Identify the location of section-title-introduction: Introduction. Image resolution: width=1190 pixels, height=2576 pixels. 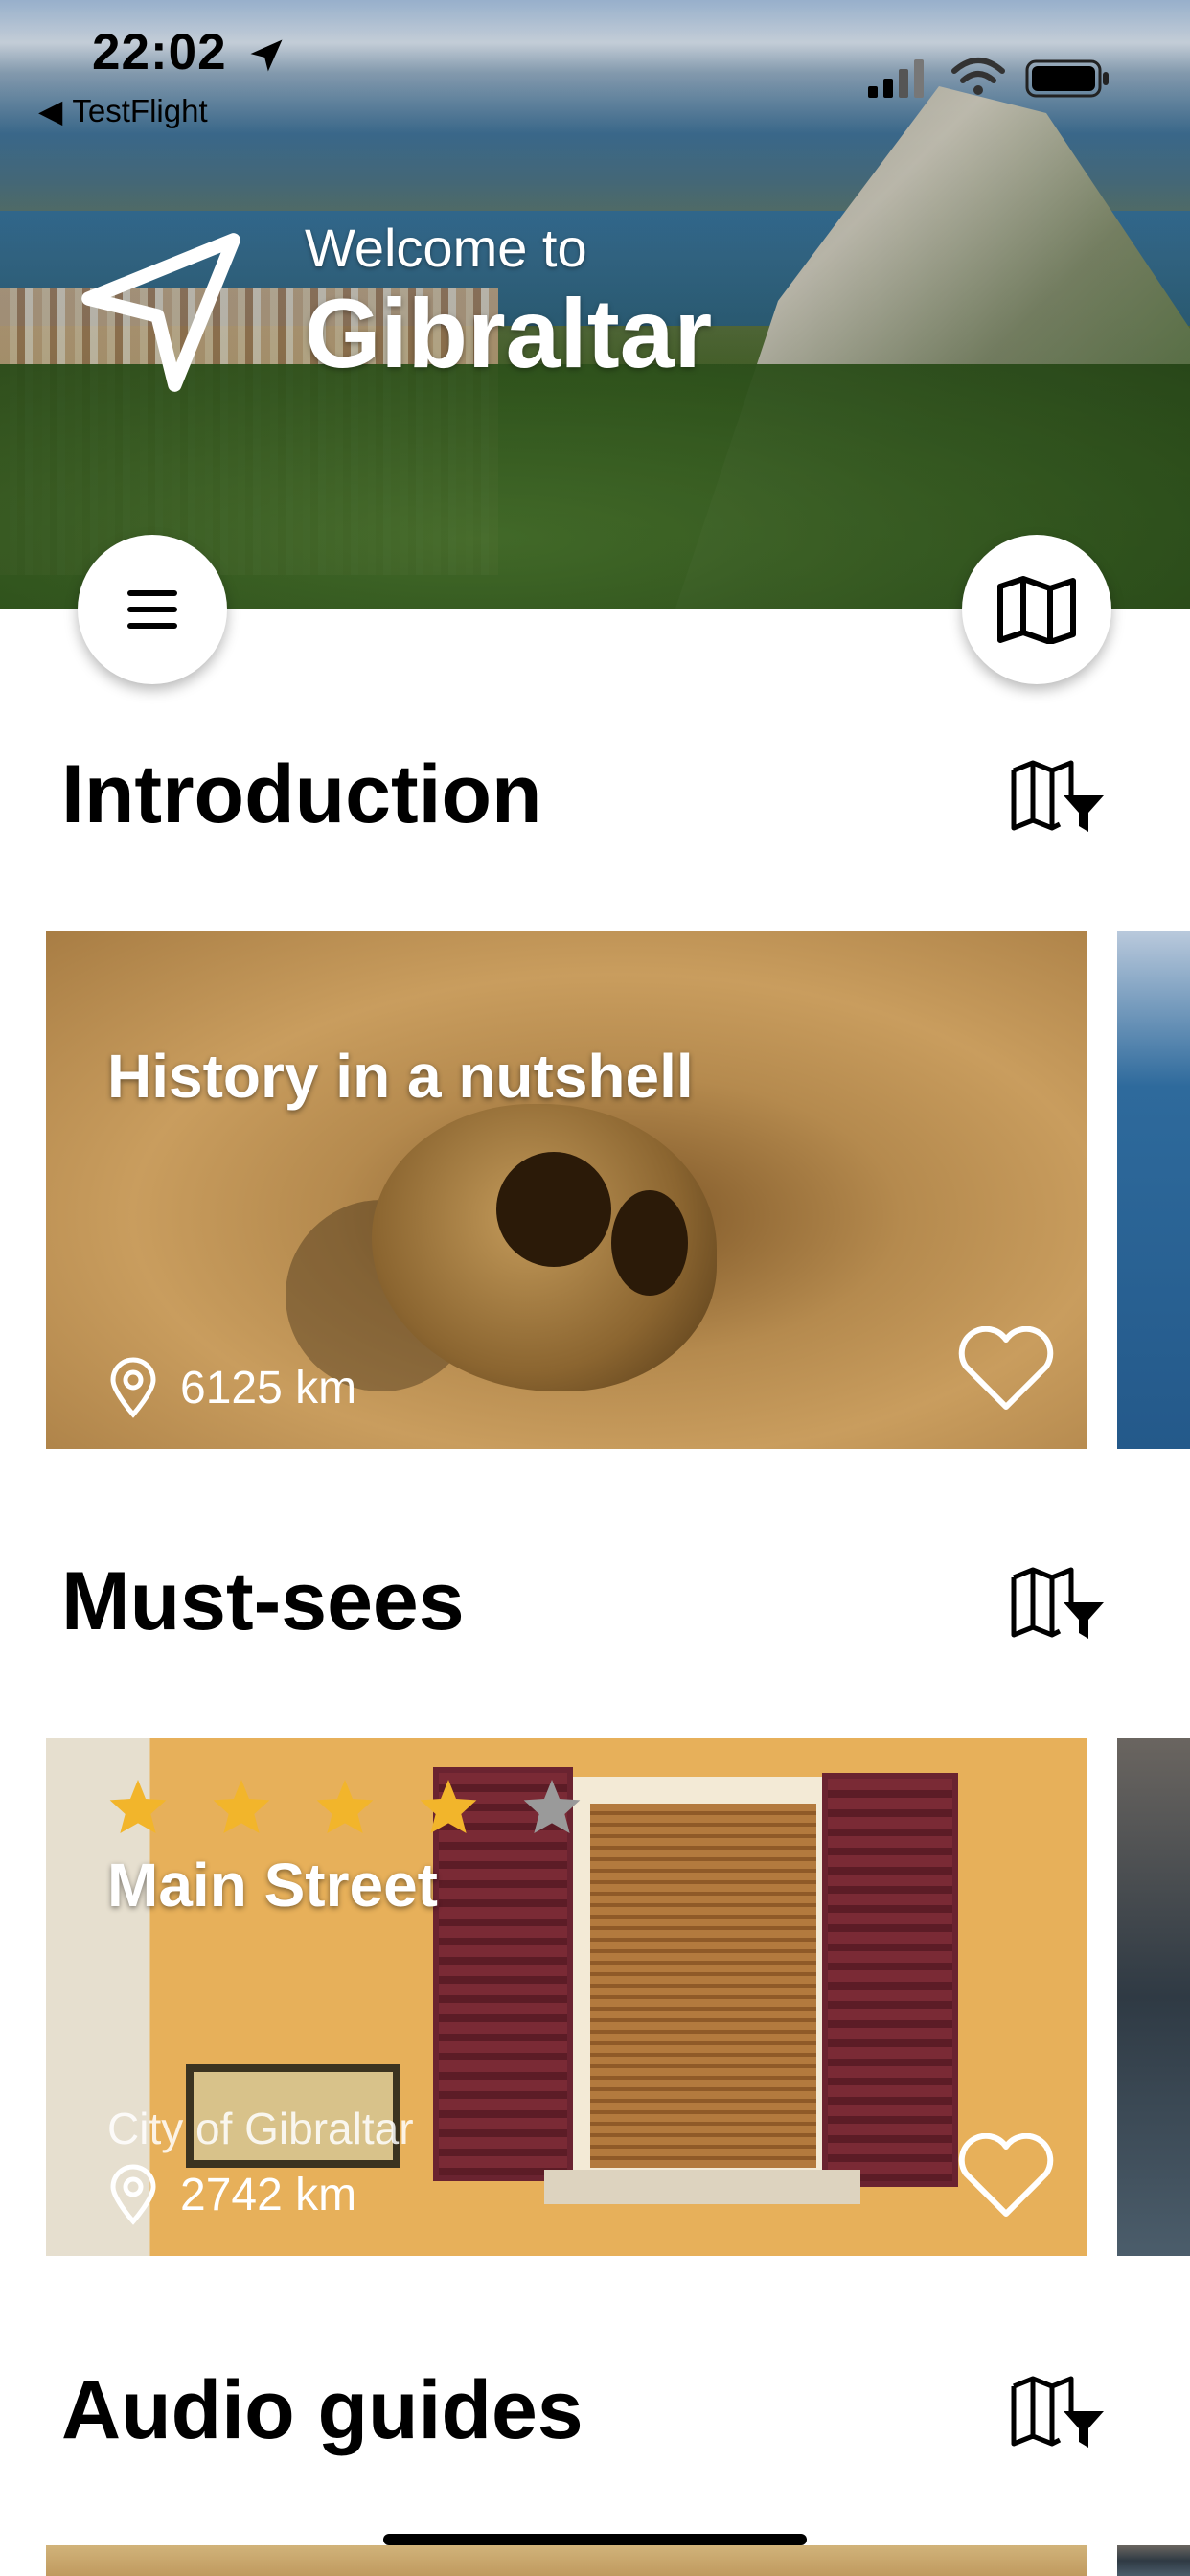
(302, 794).